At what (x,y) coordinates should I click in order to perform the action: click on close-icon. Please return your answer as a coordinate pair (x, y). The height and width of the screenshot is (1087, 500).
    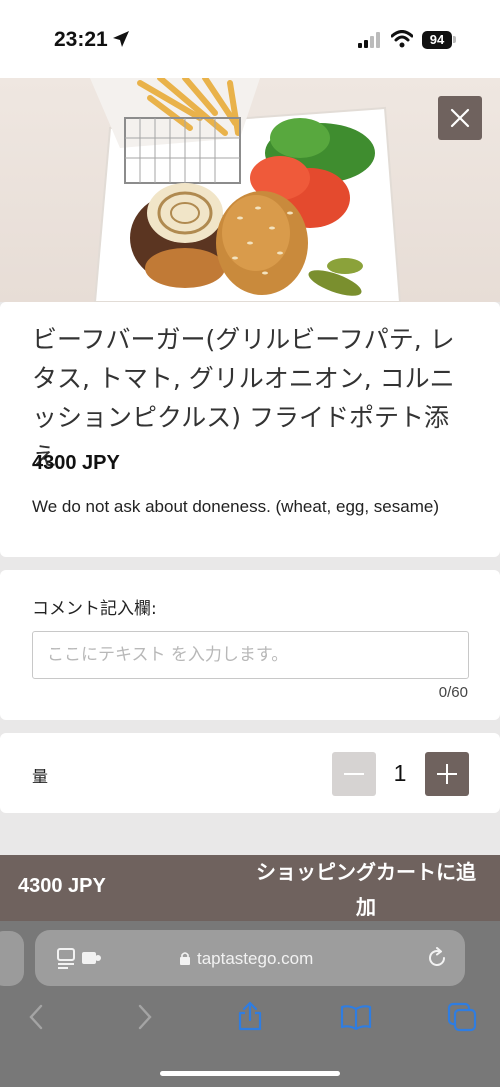
    Looking at the image, I should click on (460, 118).